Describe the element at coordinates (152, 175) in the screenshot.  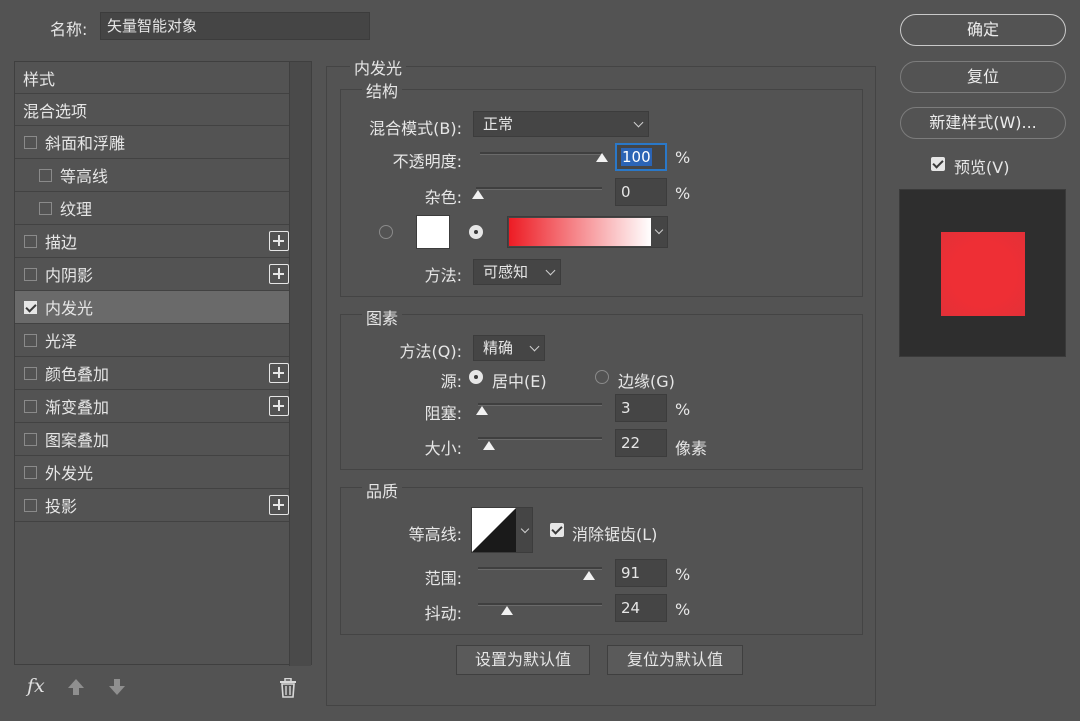
I see `style-contour: 等高线` at that location.